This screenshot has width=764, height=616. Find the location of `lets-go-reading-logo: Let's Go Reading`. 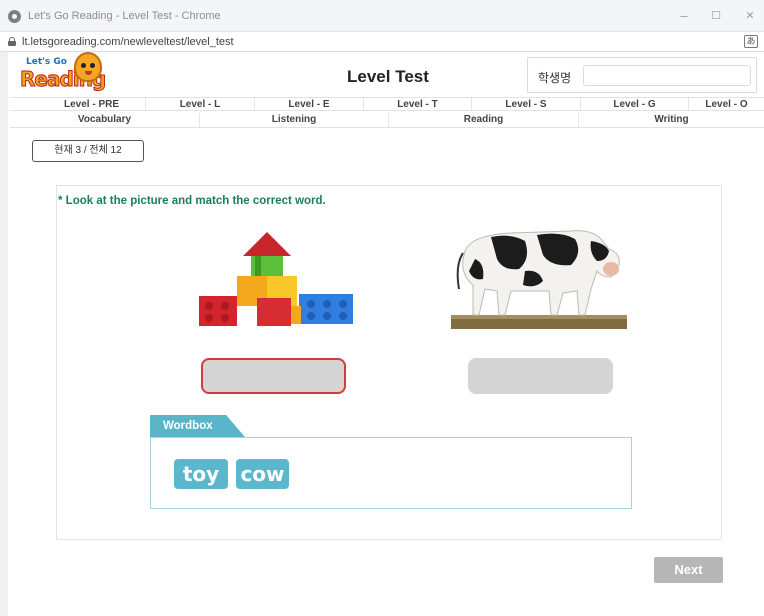

lets-go-reading-logo: Let's Go Reading is located at coordinates (62, 74).